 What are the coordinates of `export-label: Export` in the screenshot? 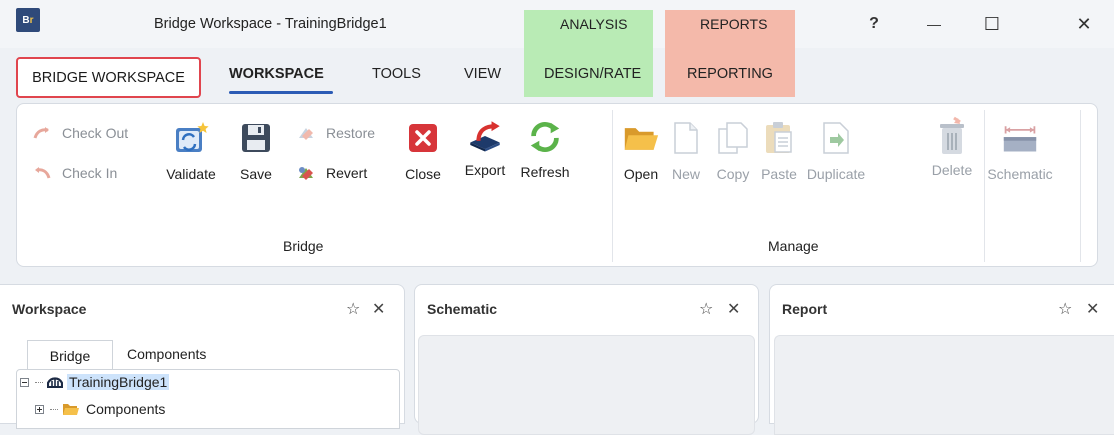 It's located at (485, 170).